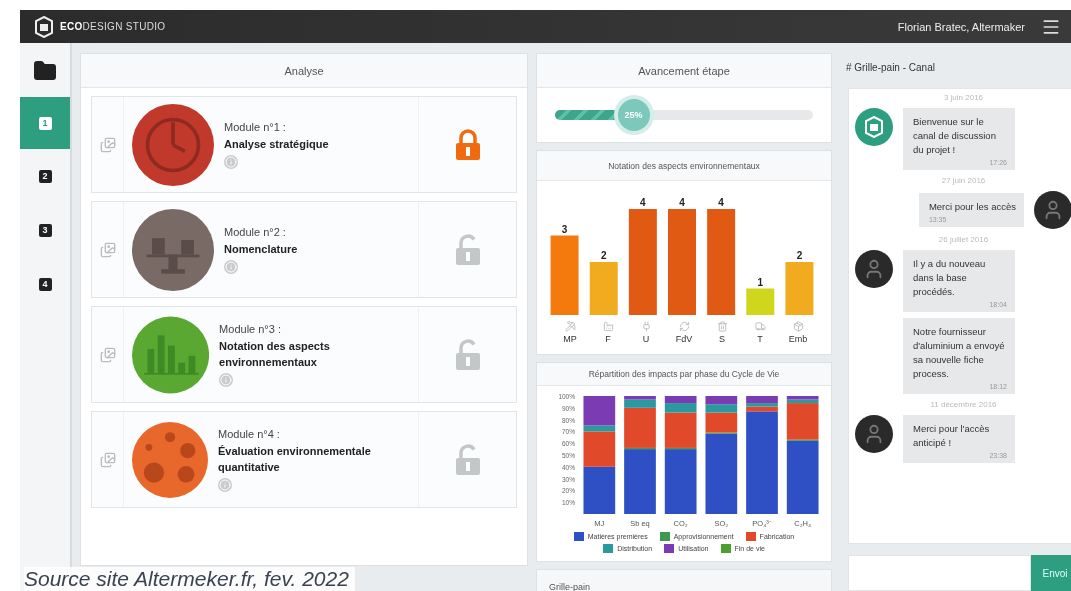 This screenshot has height=591, width=1071. What do you see at coordinates (684, 339) in the screenshot?
I see `category-label: FdV` at bounding box center [684, 339].